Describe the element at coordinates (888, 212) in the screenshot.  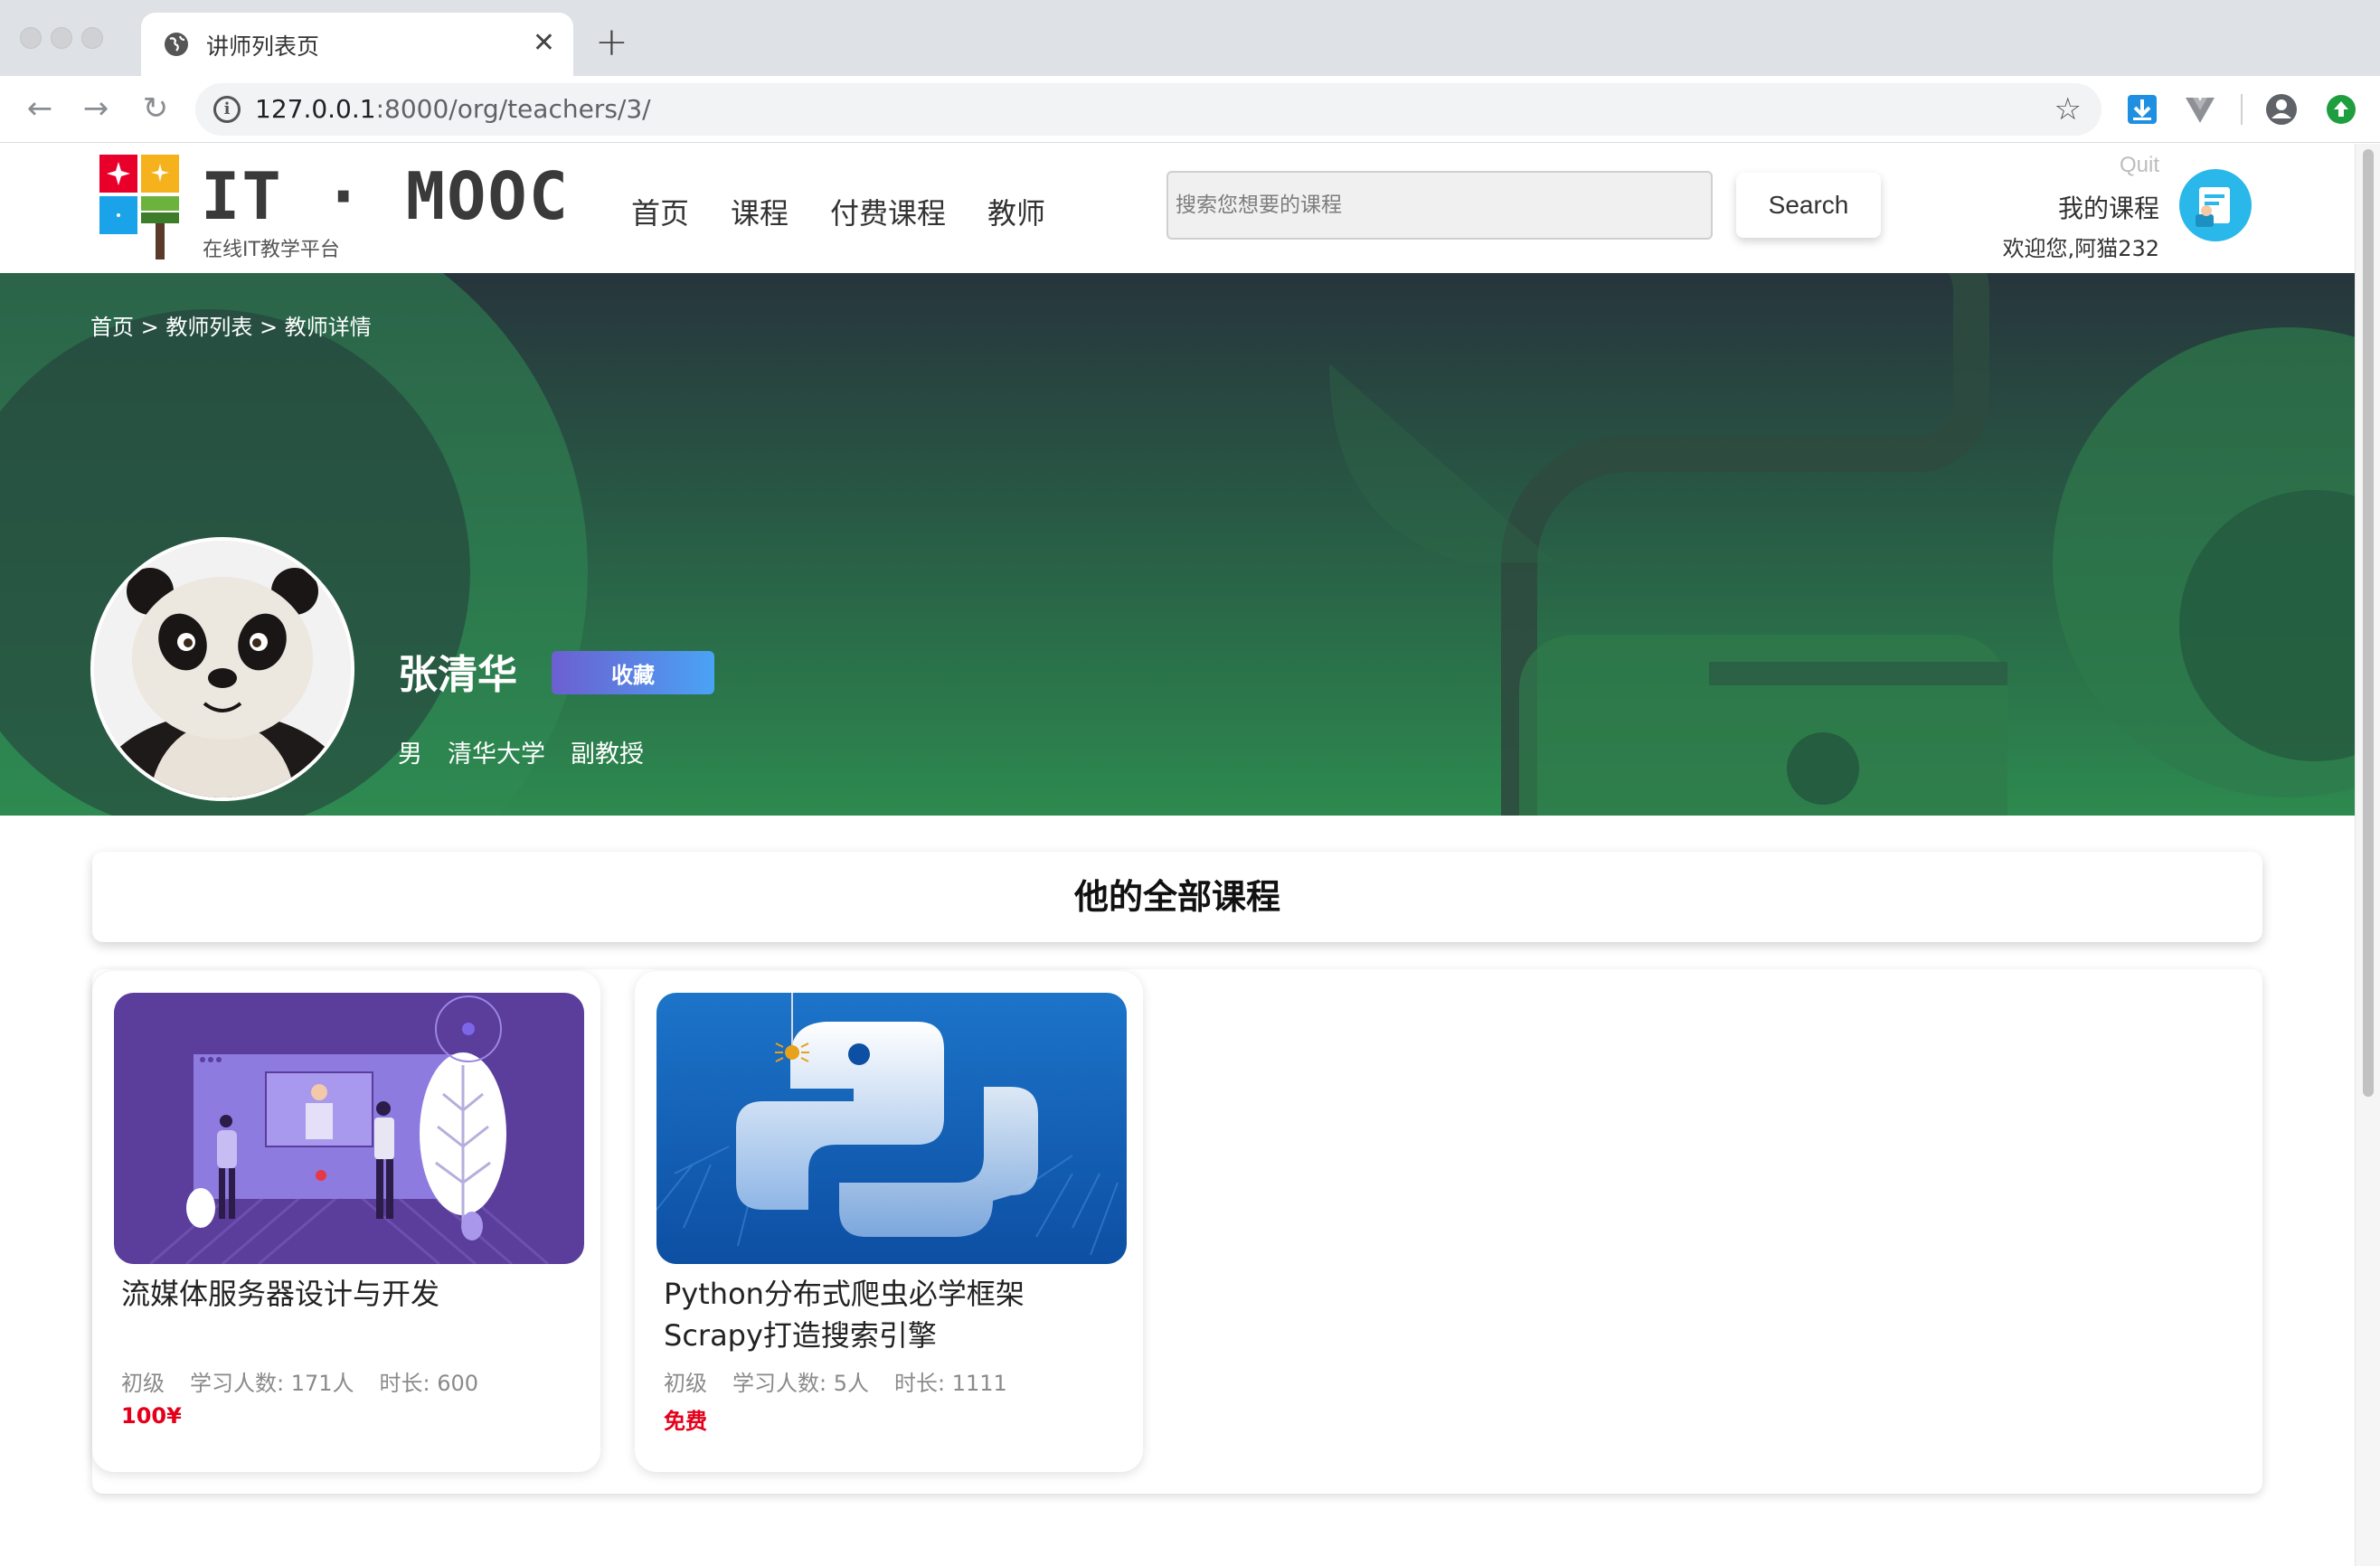
I see `nav-paid-courses: 付费课程` at that location.